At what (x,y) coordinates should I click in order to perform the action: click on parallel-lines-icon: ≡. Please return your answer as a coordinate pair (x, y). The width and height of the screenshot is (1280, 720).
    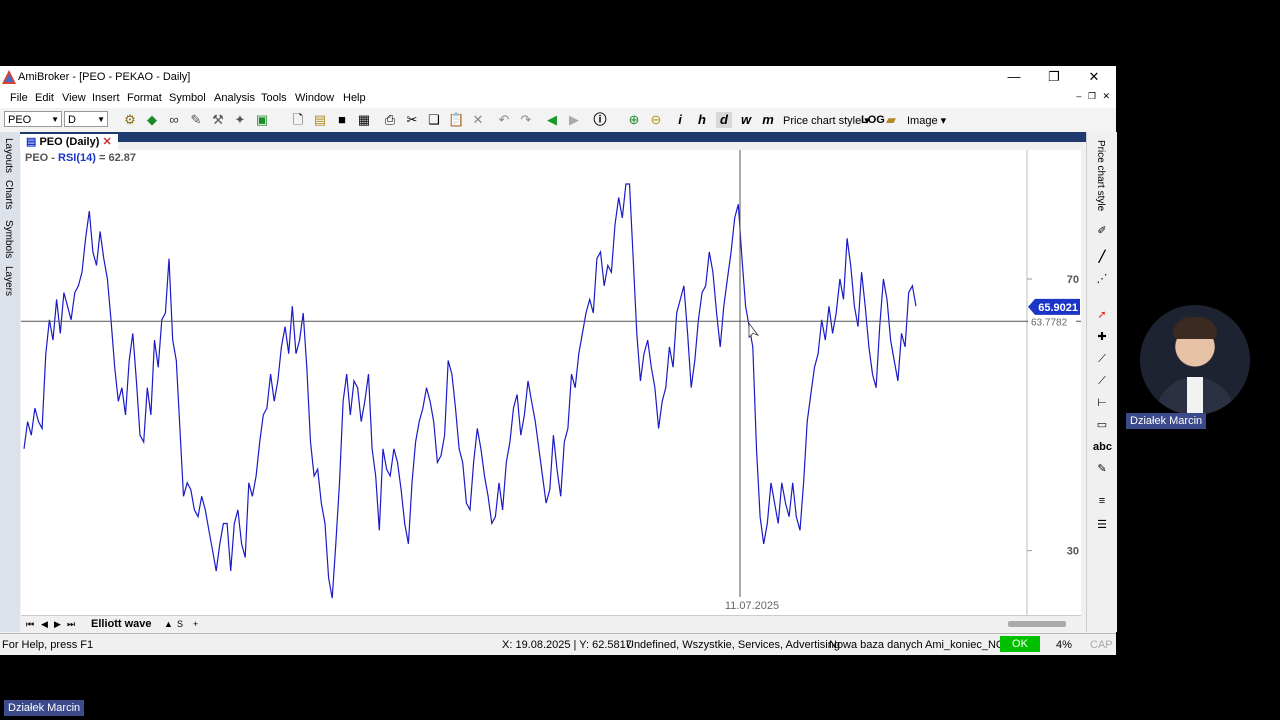
    Looking at the image, I should click on (1102, 501).